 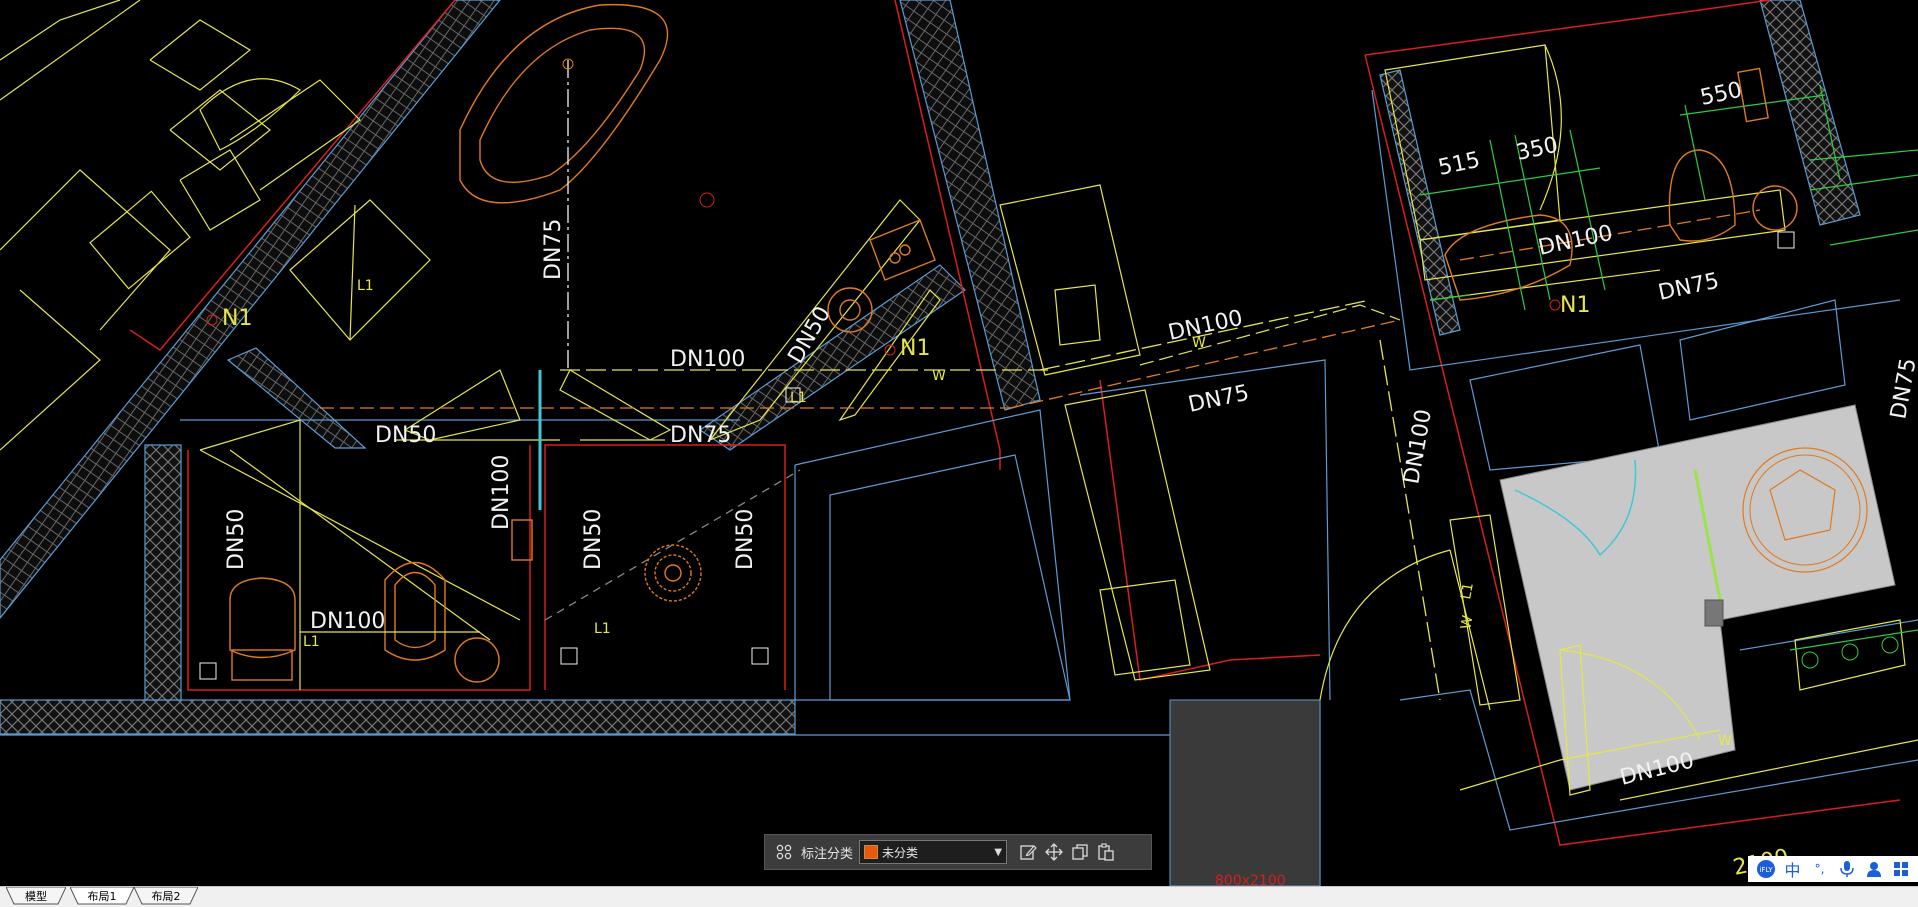 I want to click on ime-punct-mode: °,, so click(x=1820, y=869).